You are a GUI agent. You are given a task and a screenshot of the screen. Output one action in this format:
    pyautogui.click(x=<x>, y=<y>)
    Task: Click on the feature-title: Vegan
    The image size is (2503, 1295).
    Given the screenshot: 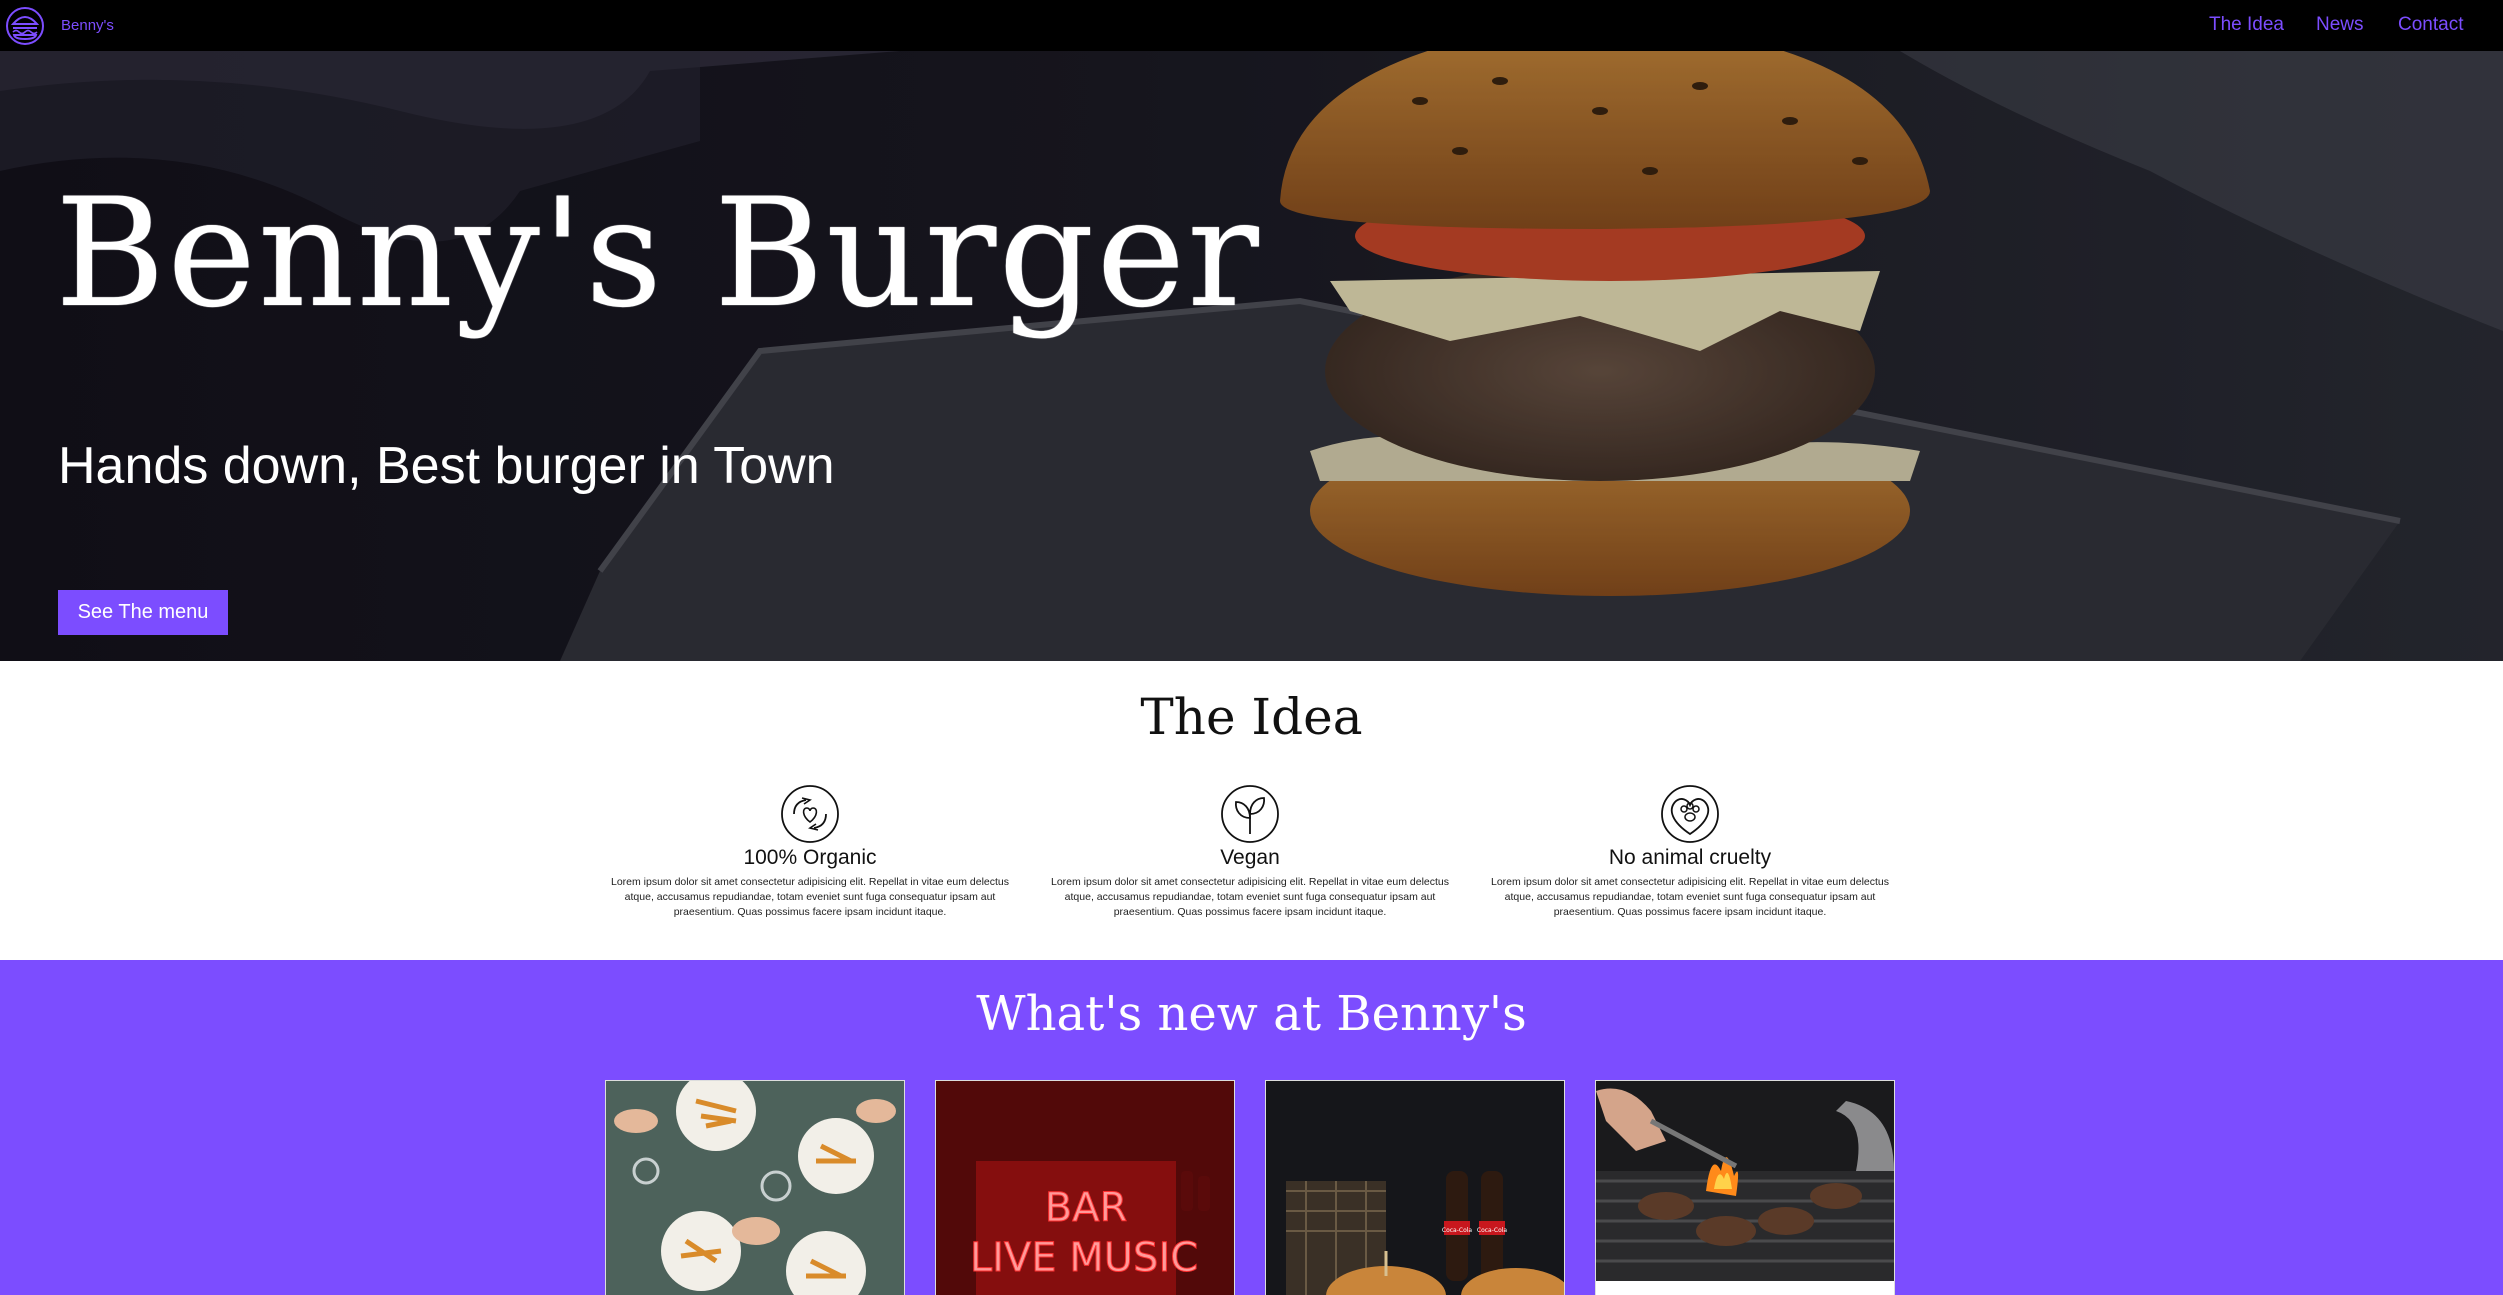 What is the action you would take?
    pyautogui.click(x=1250, y=857)
    